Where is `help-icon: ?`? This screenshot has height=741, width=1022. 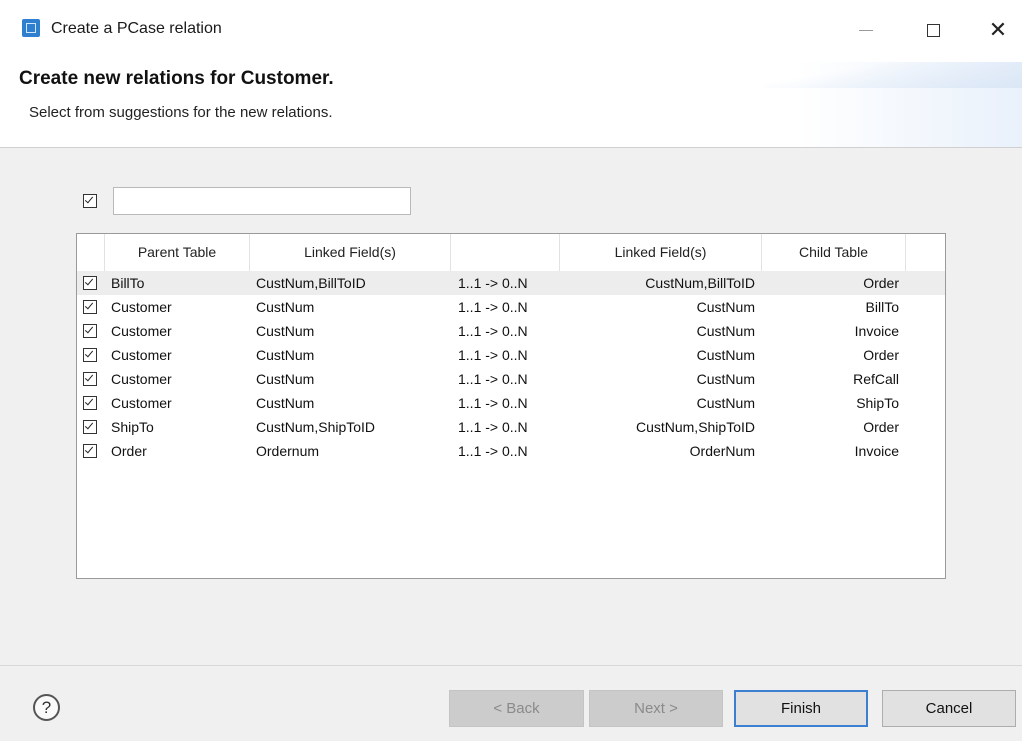 help-icon: ? is located at coordinates (46, 707).